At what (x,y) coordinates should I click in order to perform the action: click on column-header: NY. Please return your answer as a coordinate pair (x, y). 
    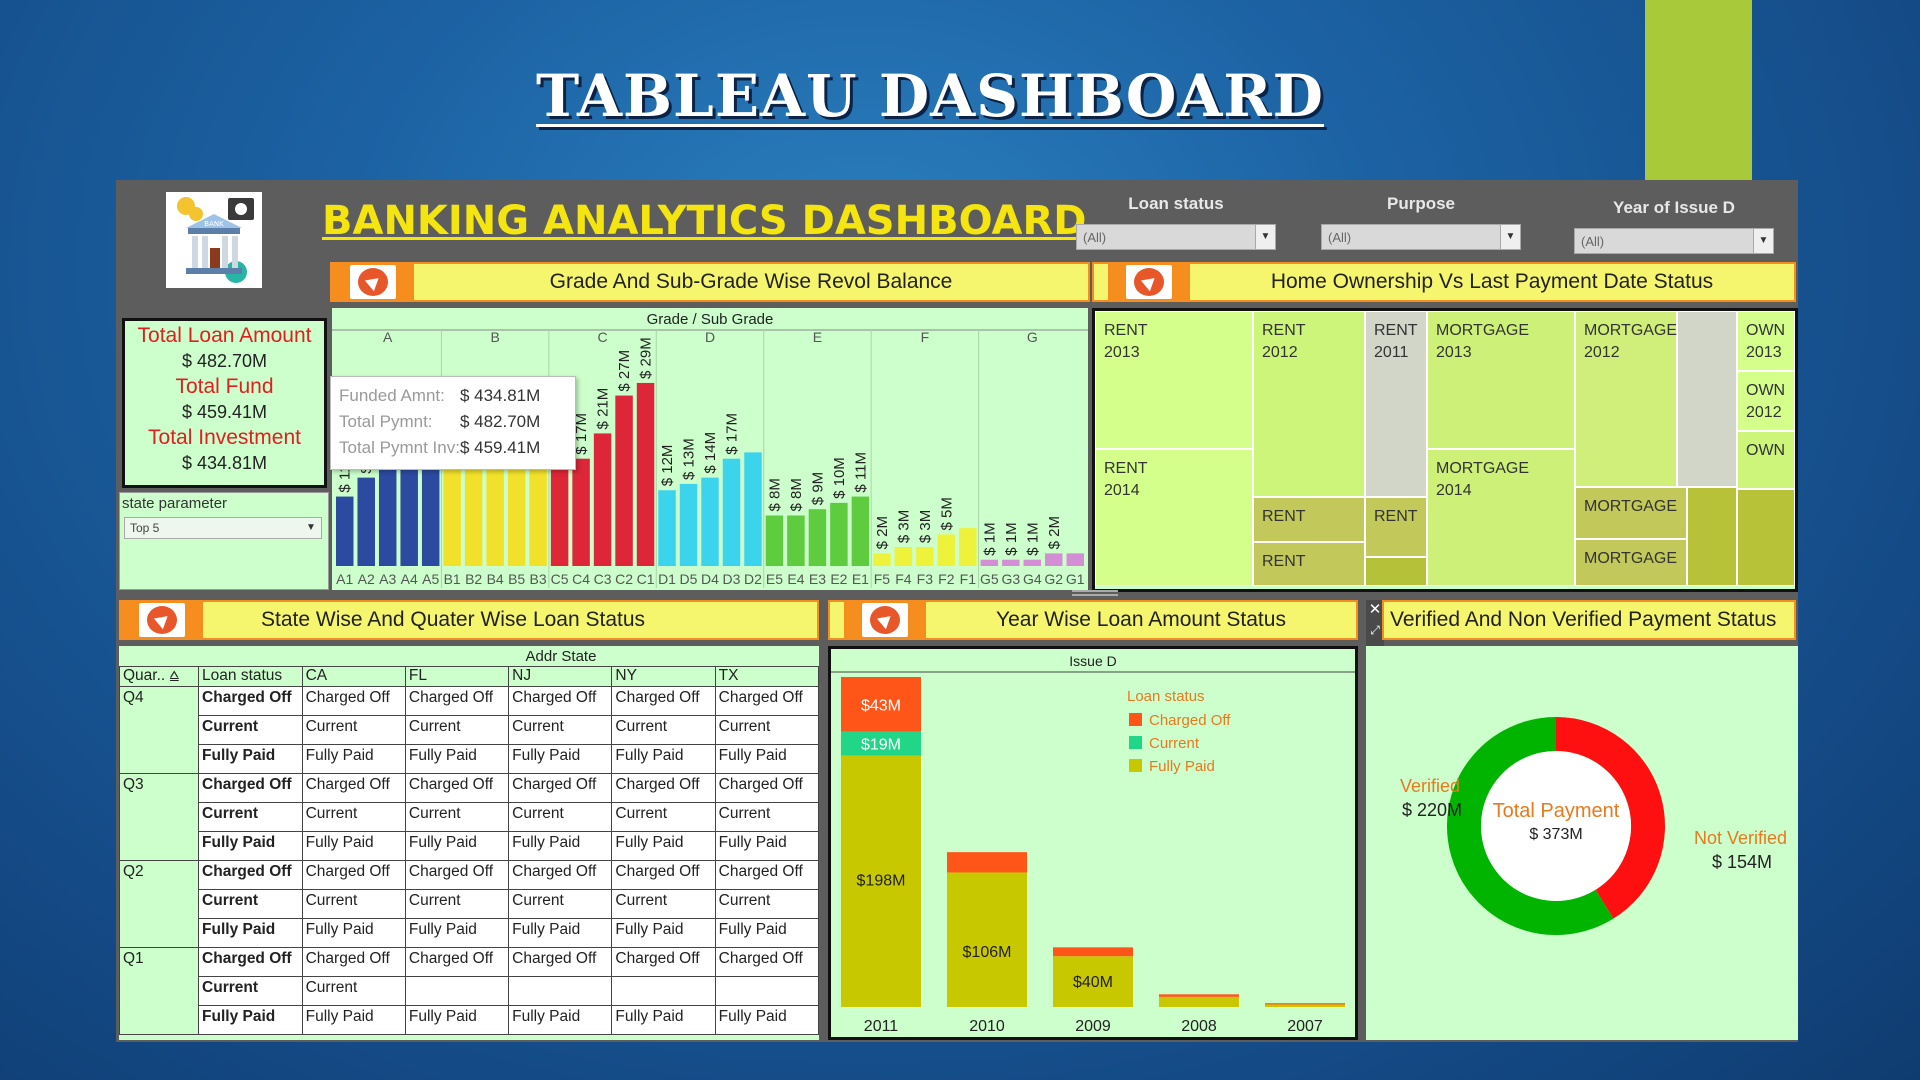
    Looking at the image, I should click on (663, 676).